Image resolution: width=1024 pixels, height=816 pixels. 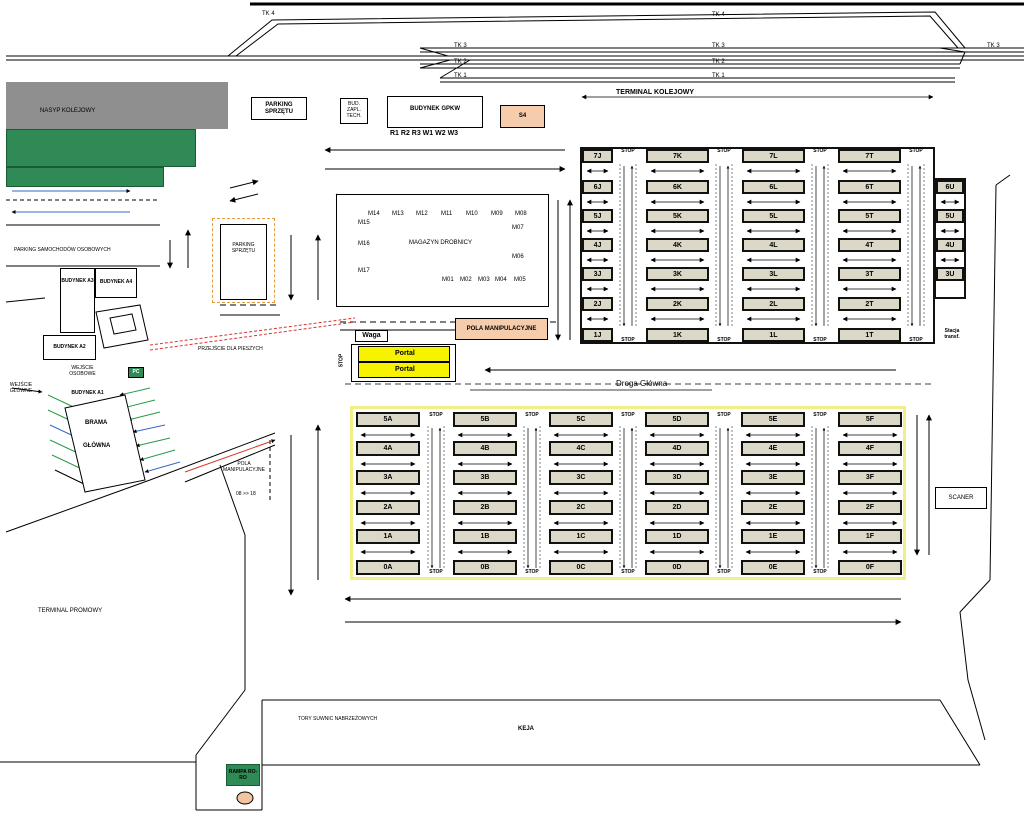 What do you see at coordinates (581, 448) in the screenshot?
I see `yard-cell: 4C` at bounding box center [581, 448].